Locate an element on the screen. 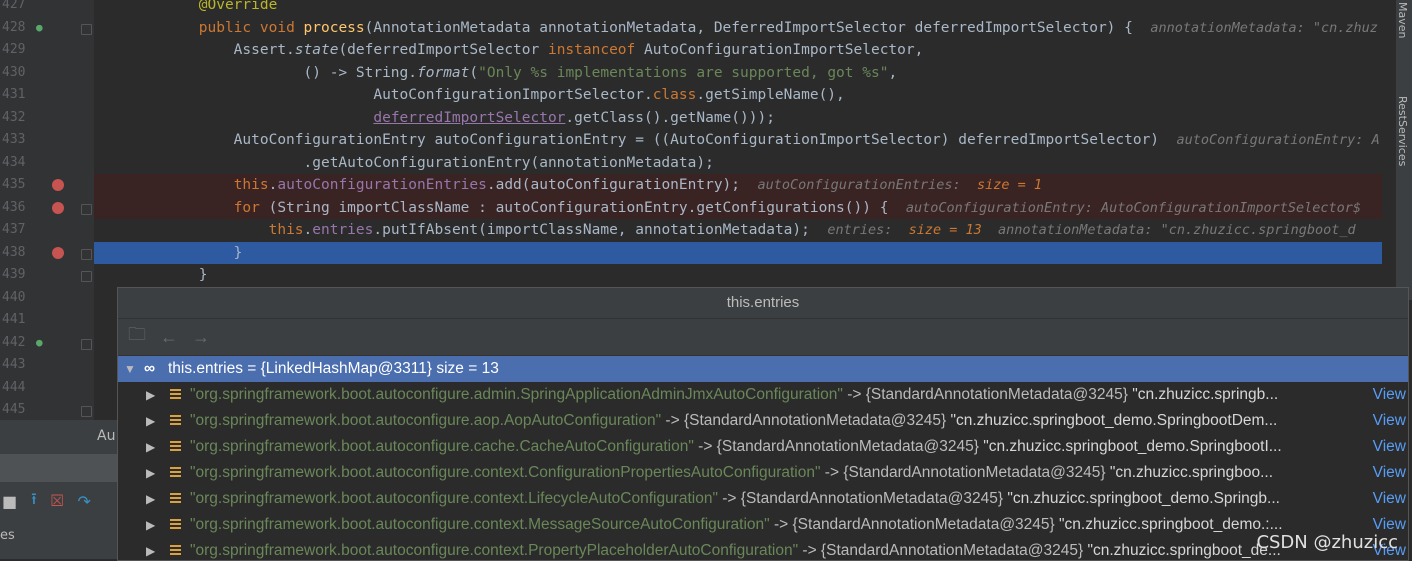 This screenshot has height=561, width=1412. collapse-arrow-icon: ▼ is located at coordinates (130, 369).